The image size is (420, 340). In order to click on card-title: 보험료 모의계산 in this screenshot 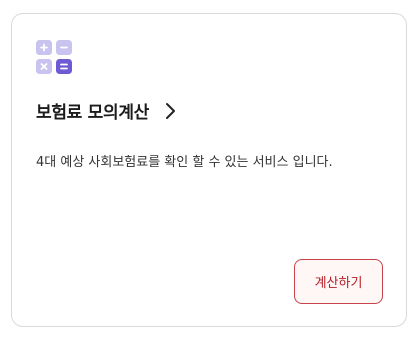, I will do `click(92, 113)`.